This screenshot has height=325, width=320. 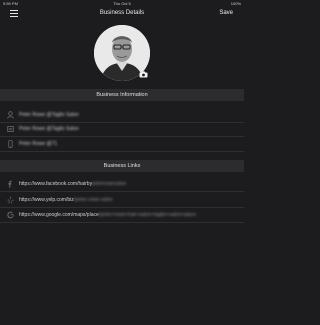 What do you see at coordinates (122, 129) in the screenshot?
I see `business-address-row: Peter Rowe @Taglio Salon` at bounding box center [122, 129].